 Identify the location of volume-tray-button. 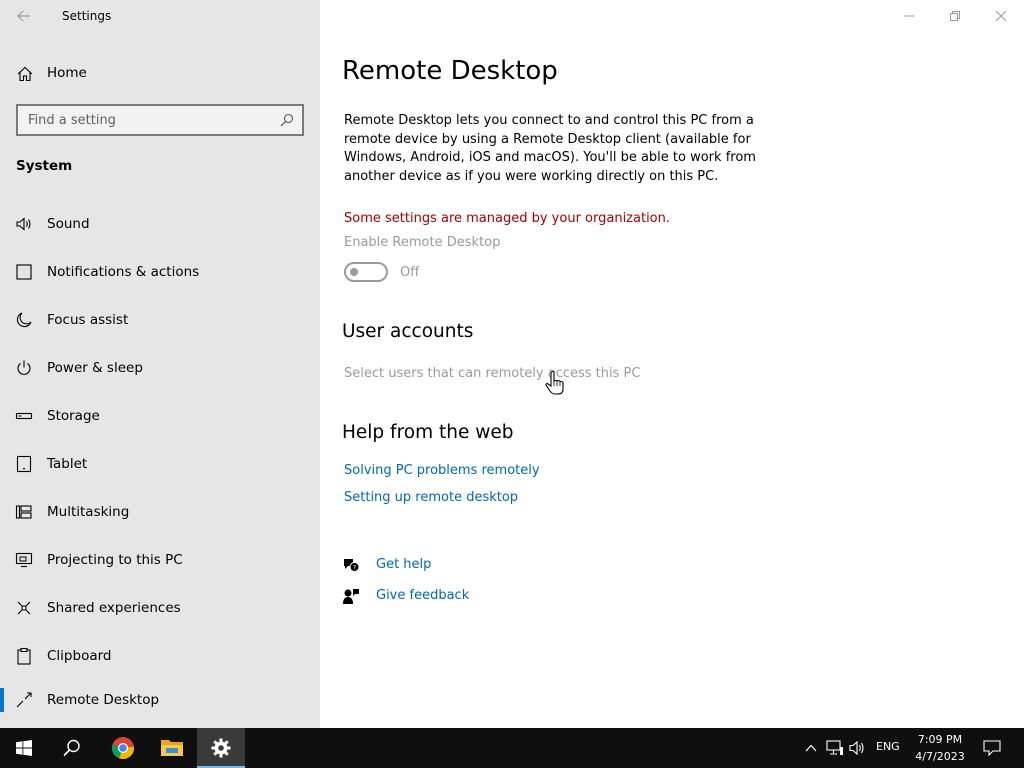
(858, 748).